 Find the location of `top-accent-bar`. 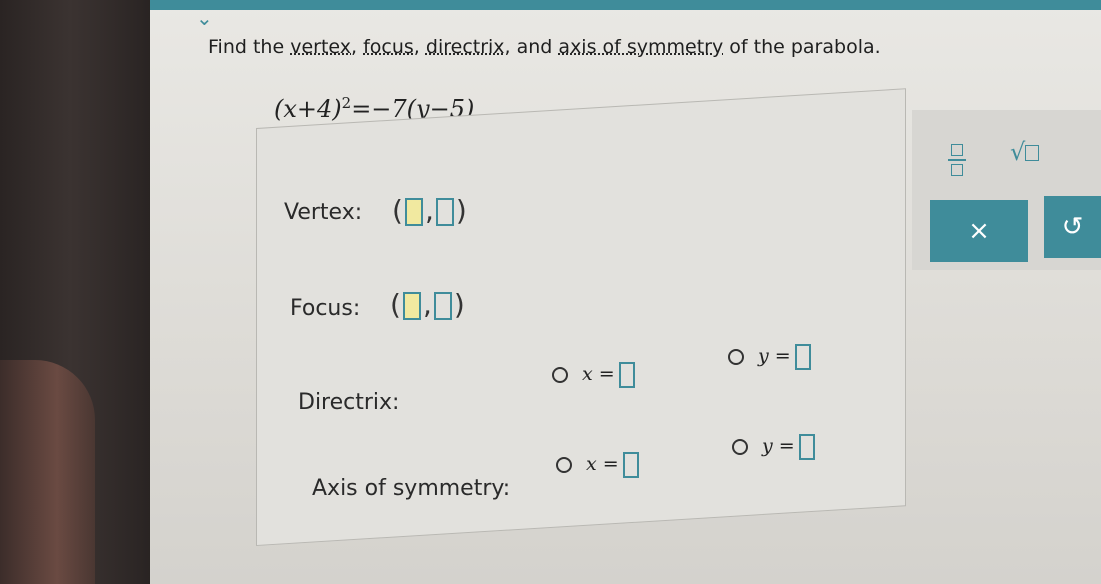

top-accent-bar is located at coordinates (625, 5).